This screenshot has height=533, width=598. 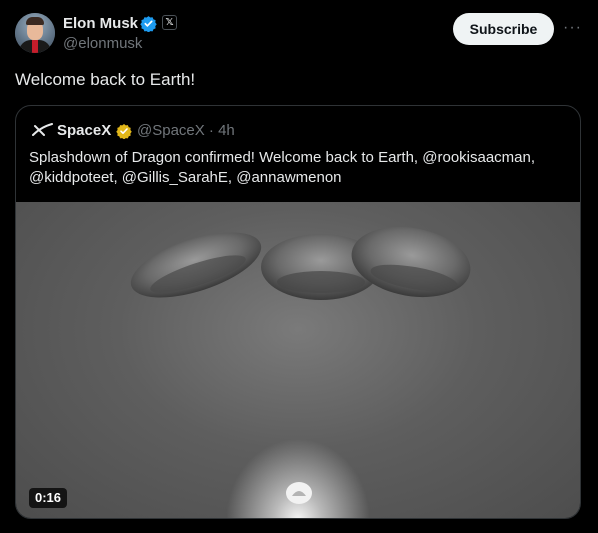 What do you see at coordinates (572, 28) in the screenshot?
I see `more-options-icon: ···` at bounding box center [572, 28].